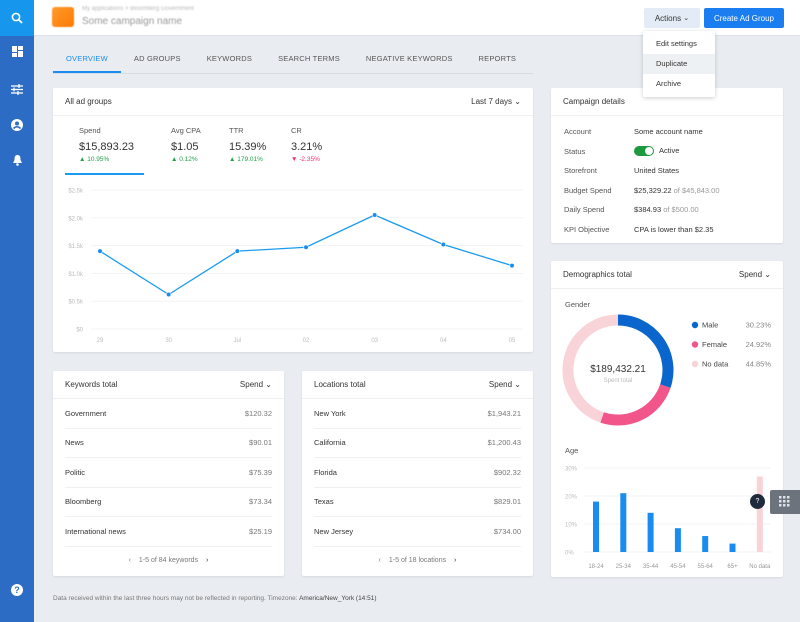 The image size is (800, 622). What do you see at coordinates (106, 144) in the screenshot?
I see `stat-spend: Spend $15,893.23 ▲ 10.95%` at bounding box center [106, 144].